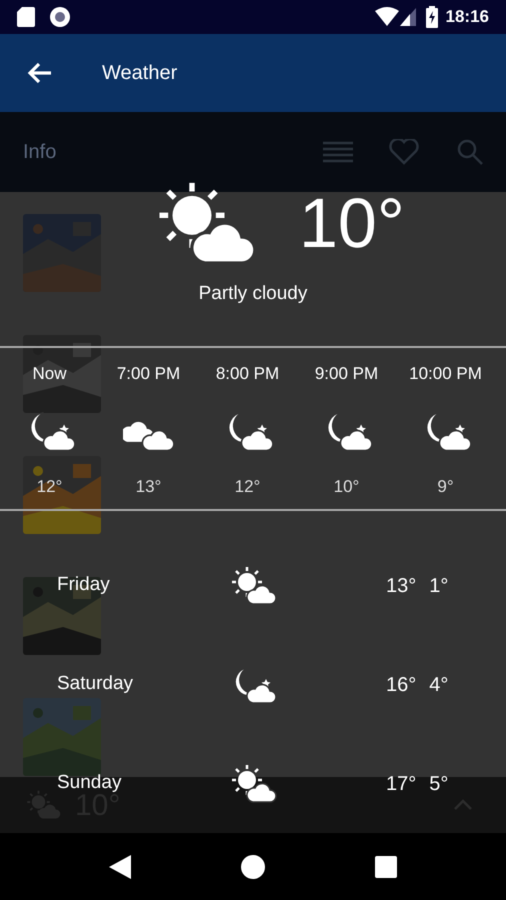  I want to click on high-temperature: 13°, so click(401, 586).